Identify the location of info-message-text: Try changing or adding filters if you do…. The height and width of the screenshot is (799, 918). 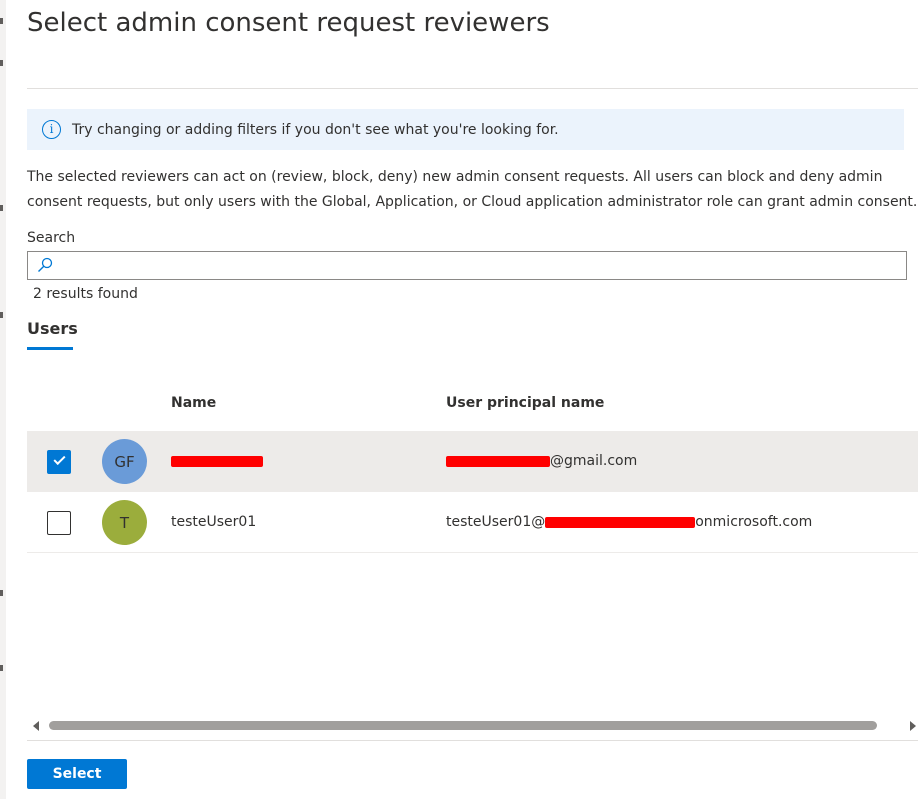
(315, 129).